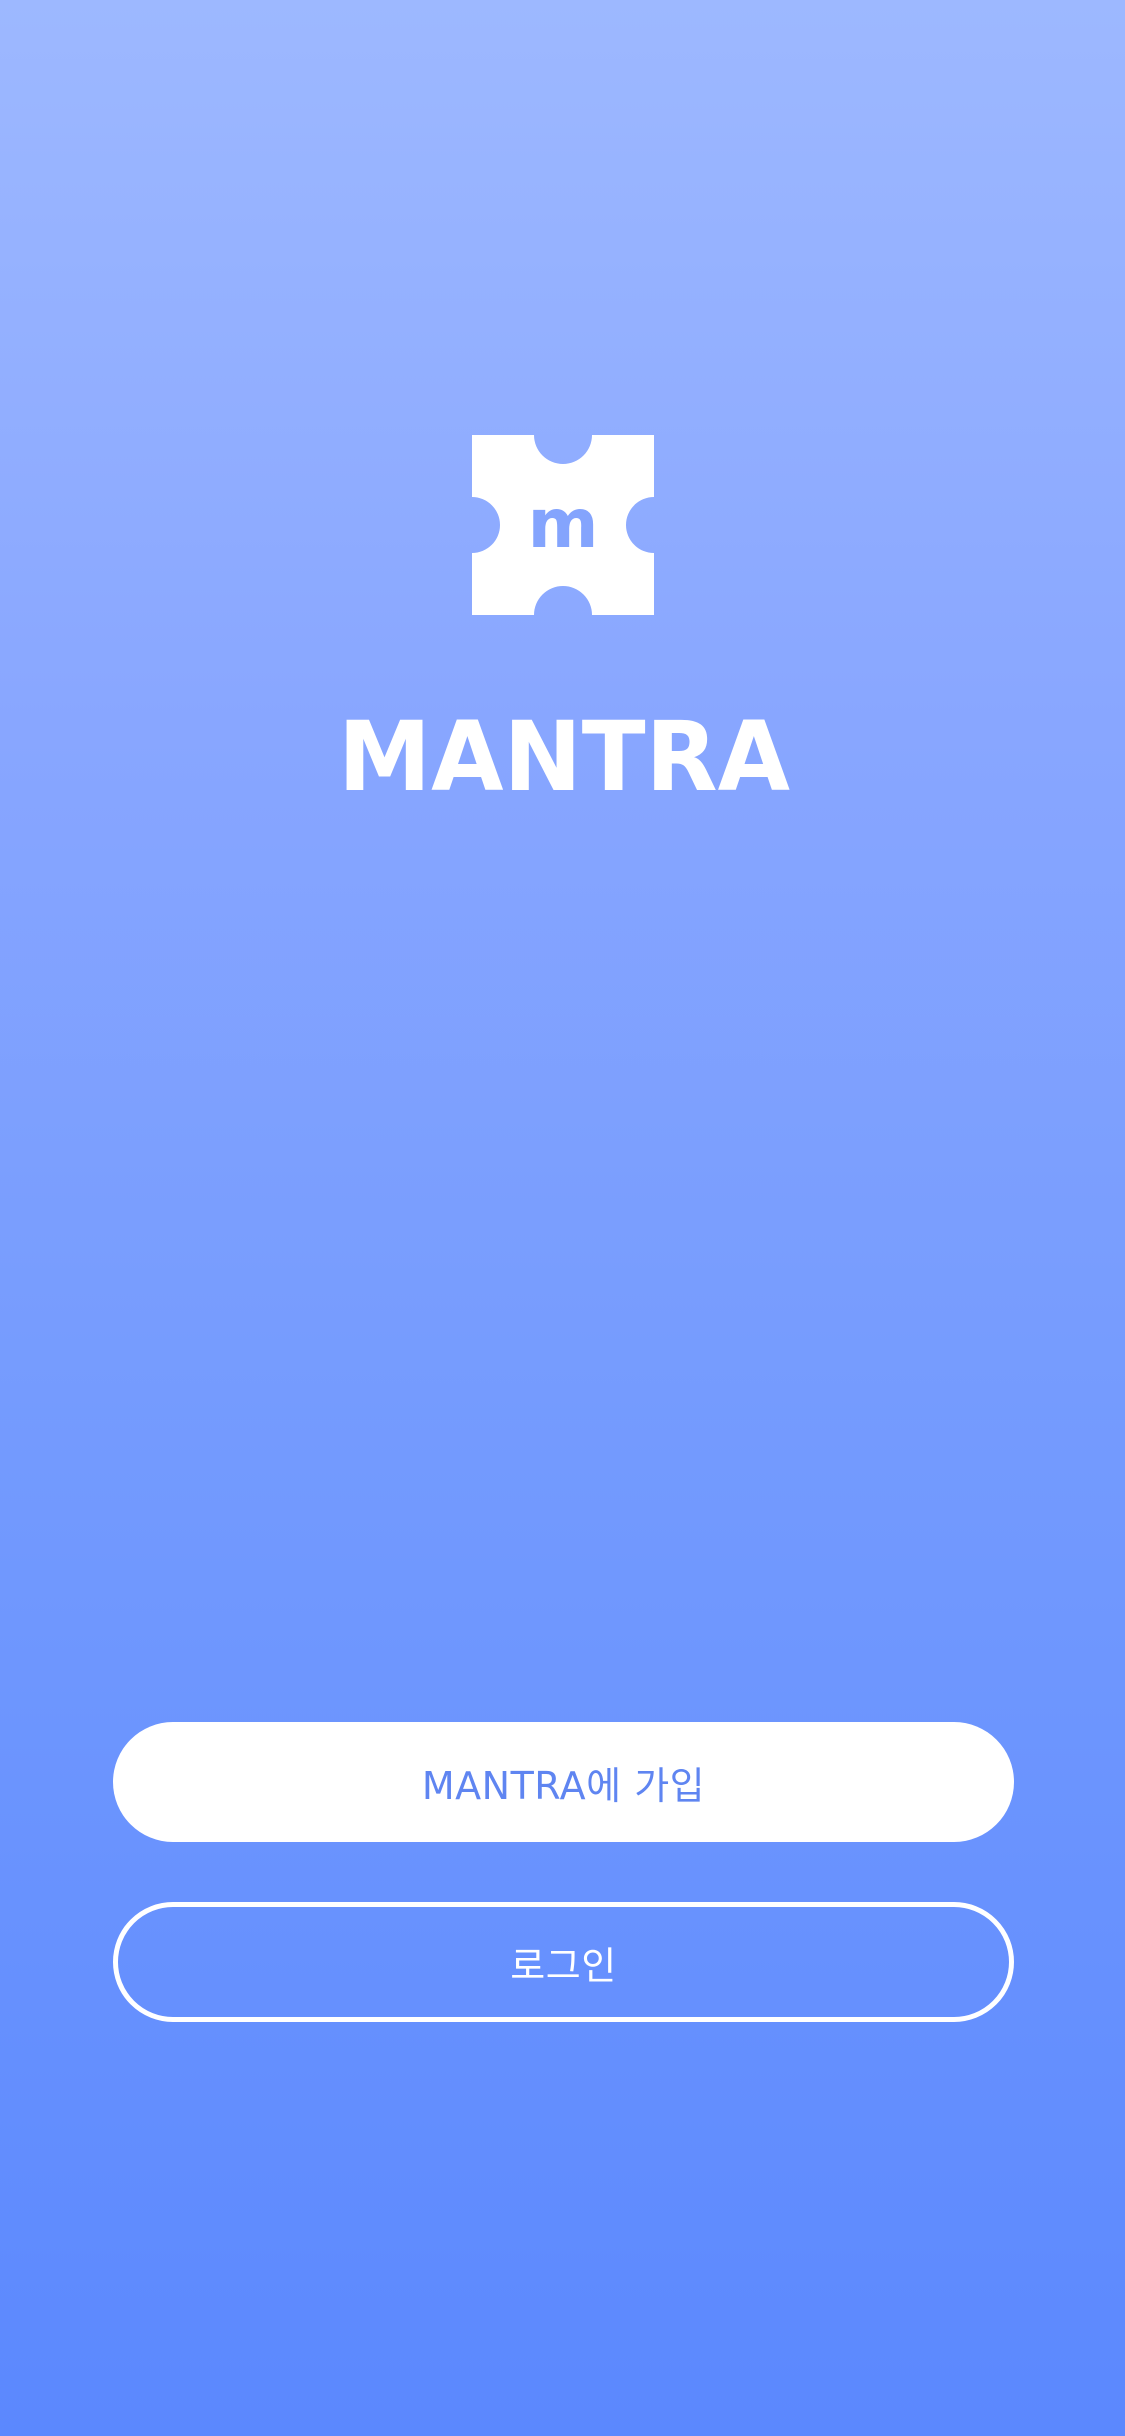 This screenshot has height=2436, width=1125. I want to click on logo-monogram: m, so click(563, 524).